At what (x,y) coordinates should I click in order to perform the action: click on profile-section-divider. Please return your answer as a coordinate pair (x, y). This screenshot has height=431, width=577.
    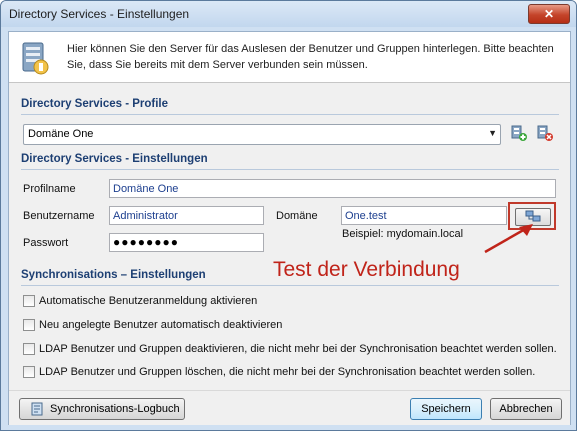
    Looking at the image, I should click on (290, 114).